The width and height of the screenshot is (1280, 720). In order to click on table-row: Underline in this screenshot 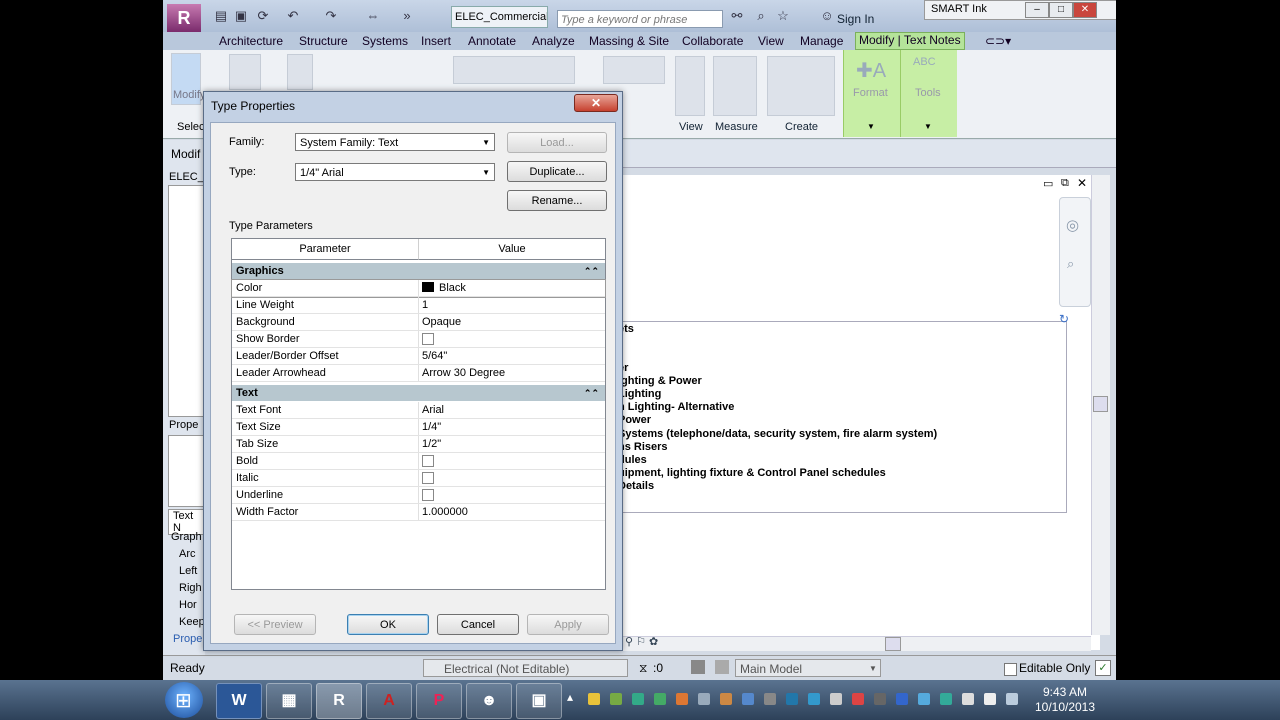, I will do `click(418, 495)`.